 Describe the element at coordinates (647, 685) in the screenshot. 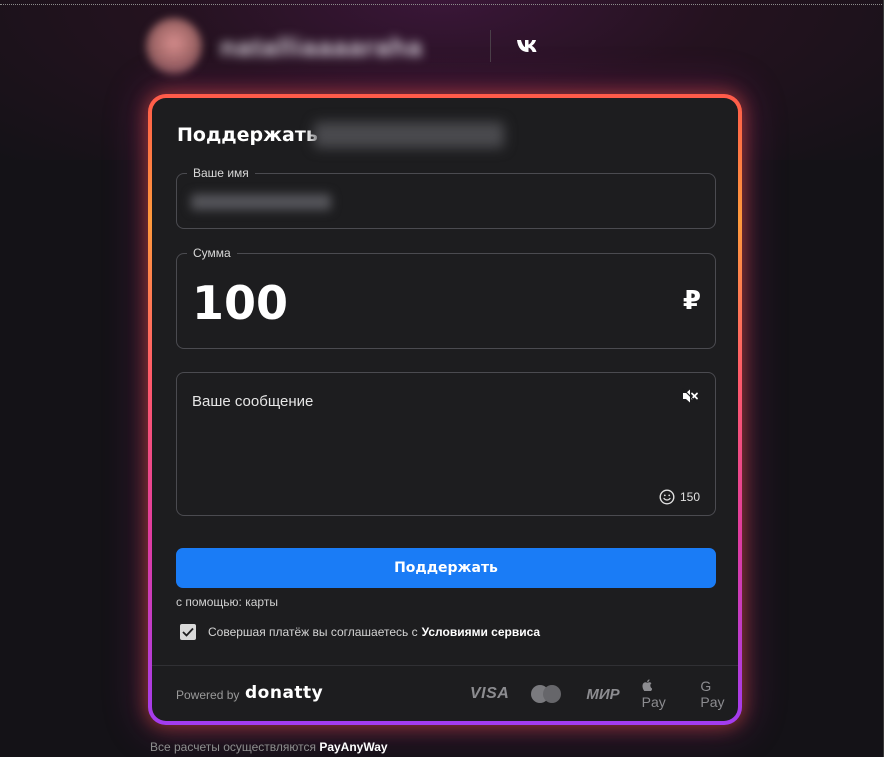

I see `apple-icon` at that location.